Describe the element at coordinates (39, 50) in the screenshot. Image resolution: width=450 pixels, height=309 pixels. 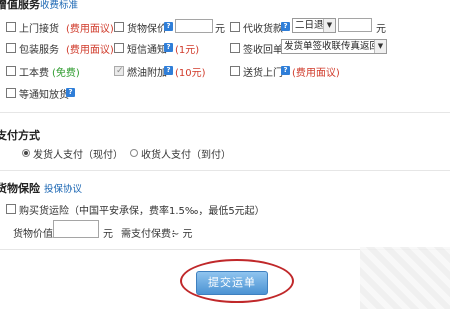
I see `packing-label: 包装服务` at that location.